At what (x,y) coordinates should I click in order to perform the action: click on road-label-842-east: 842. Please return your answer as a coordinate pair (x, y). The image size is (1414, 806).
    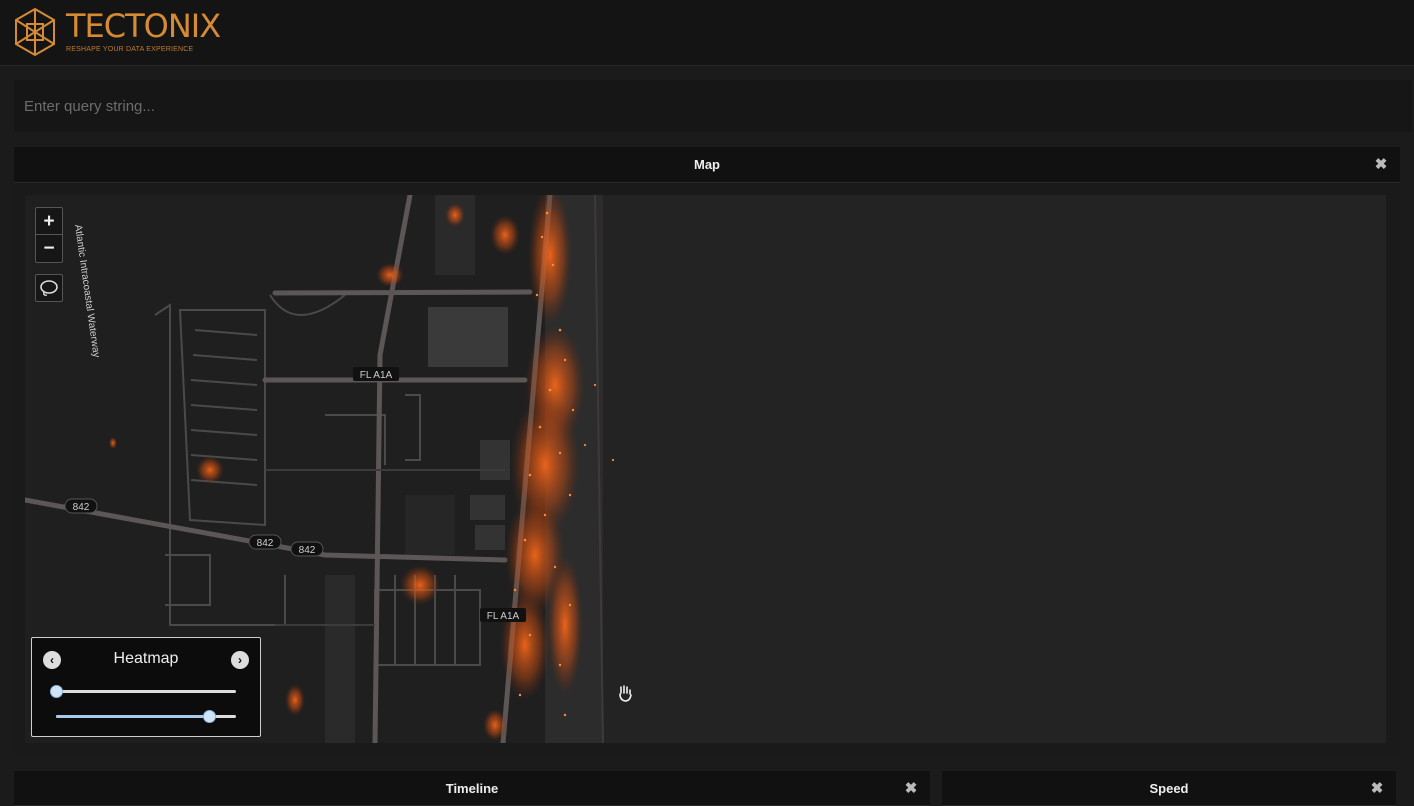
    Looking at the image, I should click on (307, 549).